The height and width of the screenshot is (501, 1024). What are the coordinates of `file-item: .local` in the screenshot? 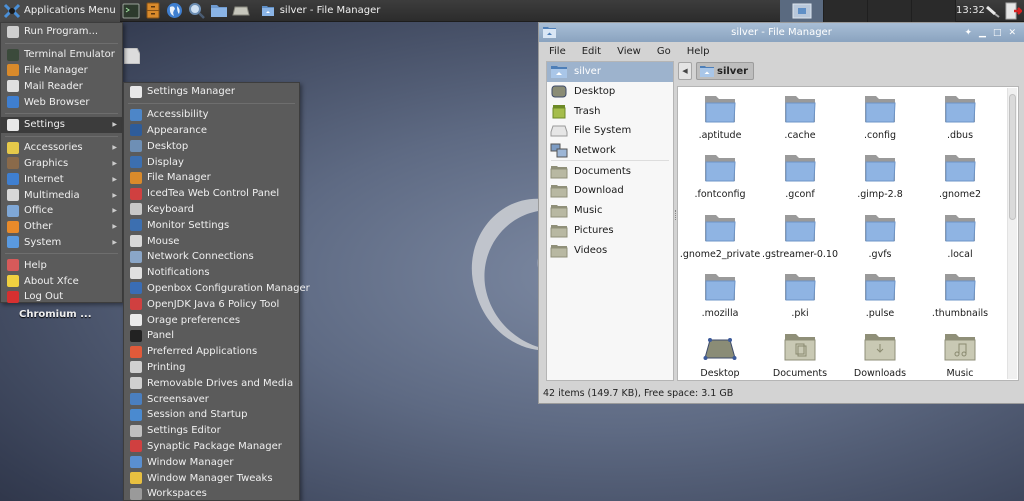 It's located at (960, 235).